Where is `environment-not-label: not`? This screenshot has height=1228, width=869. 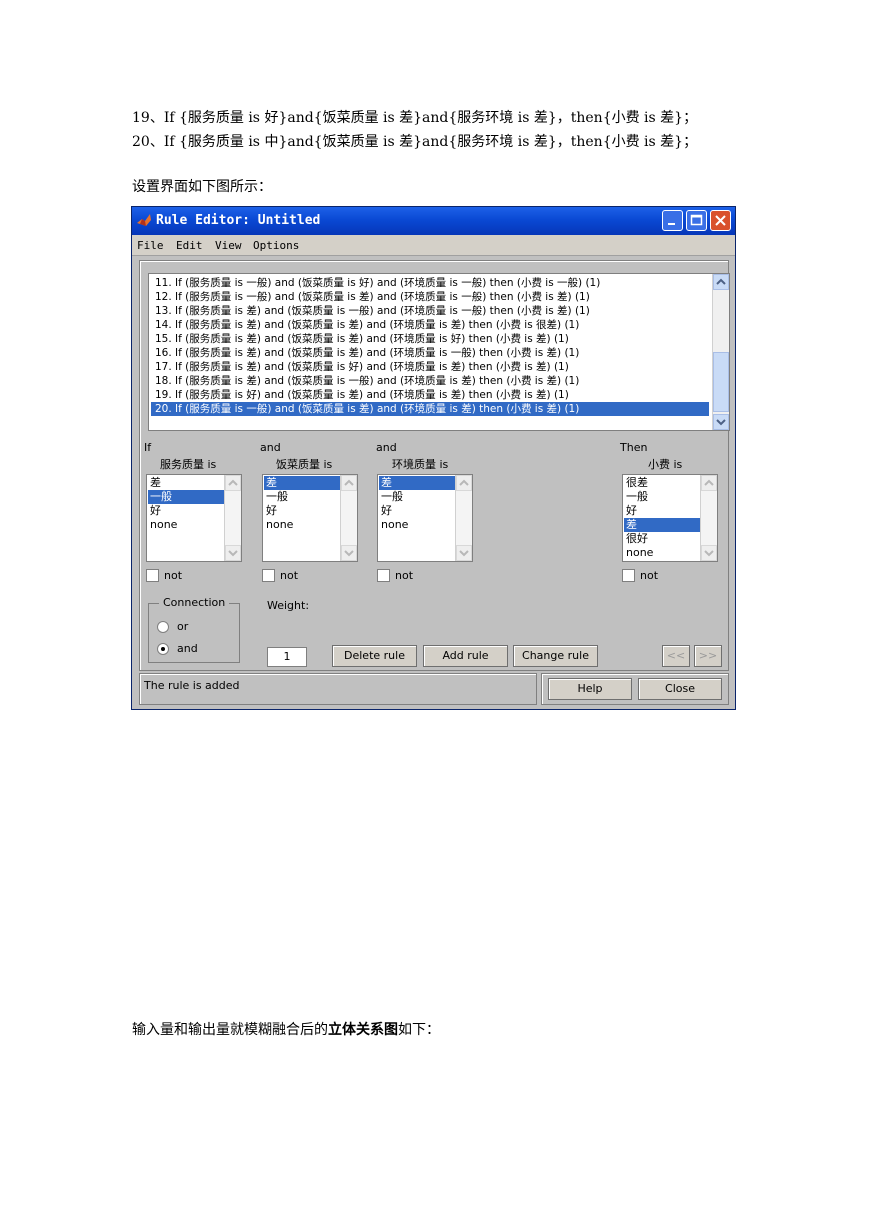
environment-not-label: not is located at coordinates (404, 575).